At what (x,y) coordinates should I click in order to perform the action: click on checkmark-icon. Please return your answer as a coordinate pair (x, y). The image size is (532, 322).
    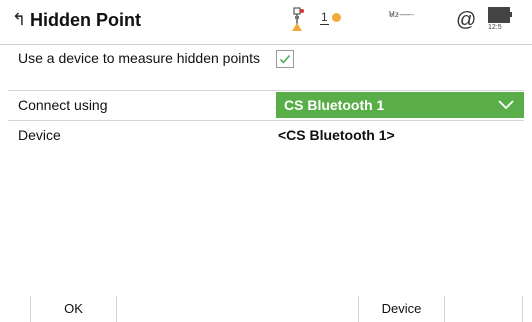
    Looking at the image, I should click on (285, 59).